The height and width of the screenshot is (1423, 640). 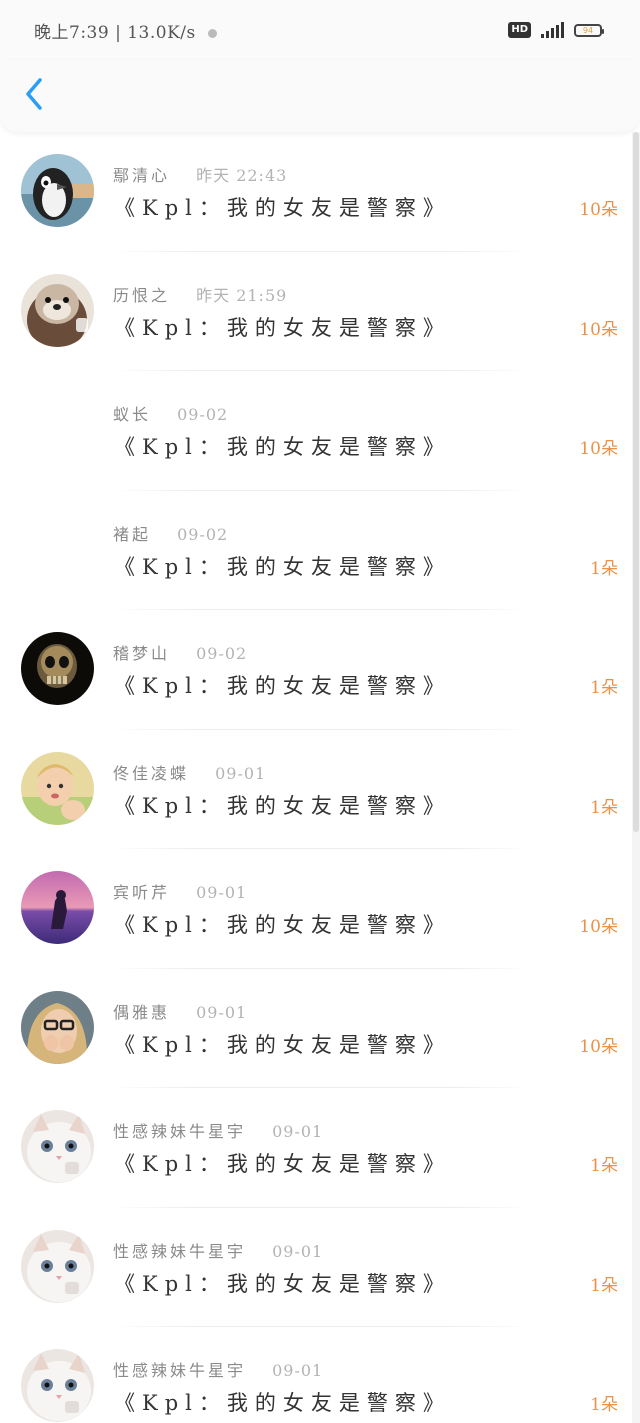 What do you see at coordinates (125, 30) in the screenshot?
I see `status-time-speed: 晚上7:39 | 13.0K/s` at bounding box center [125, 30].